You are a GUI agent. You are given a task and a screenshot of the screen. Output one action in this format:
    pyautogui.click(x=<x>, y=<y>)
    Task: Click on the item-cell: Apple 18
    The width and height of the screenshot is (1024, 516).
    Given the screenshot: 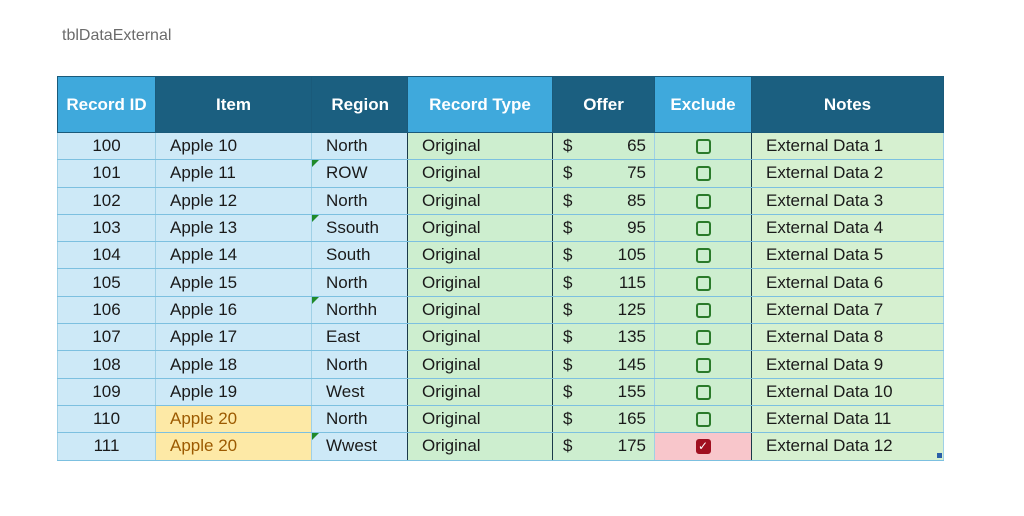 What is the action you would take?
    pyautogui.click(x=233, y=364)
    